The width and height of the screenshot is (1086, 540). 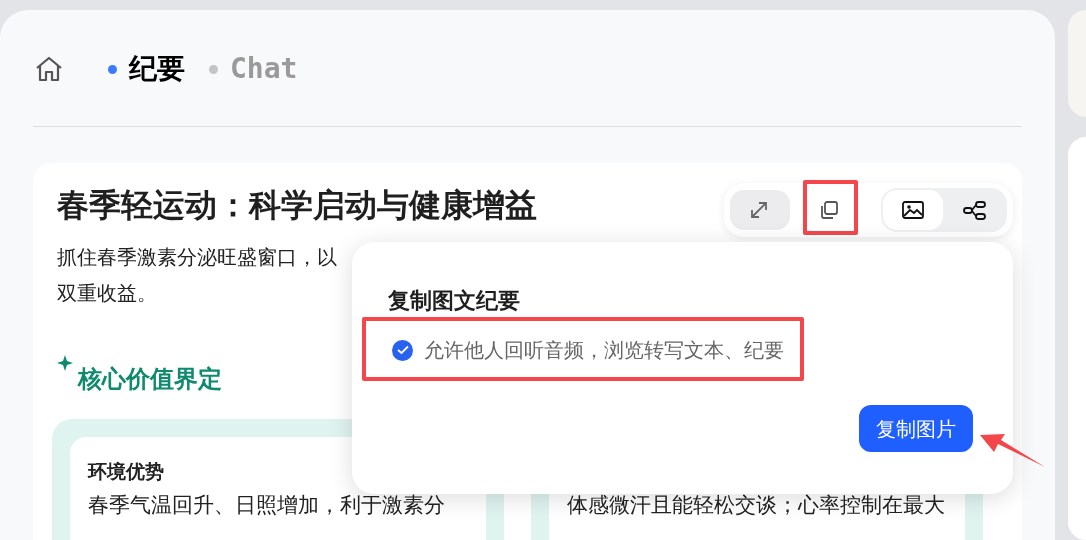 I want to click on intro-text: 双重收益。, so click(x=107, y=293).